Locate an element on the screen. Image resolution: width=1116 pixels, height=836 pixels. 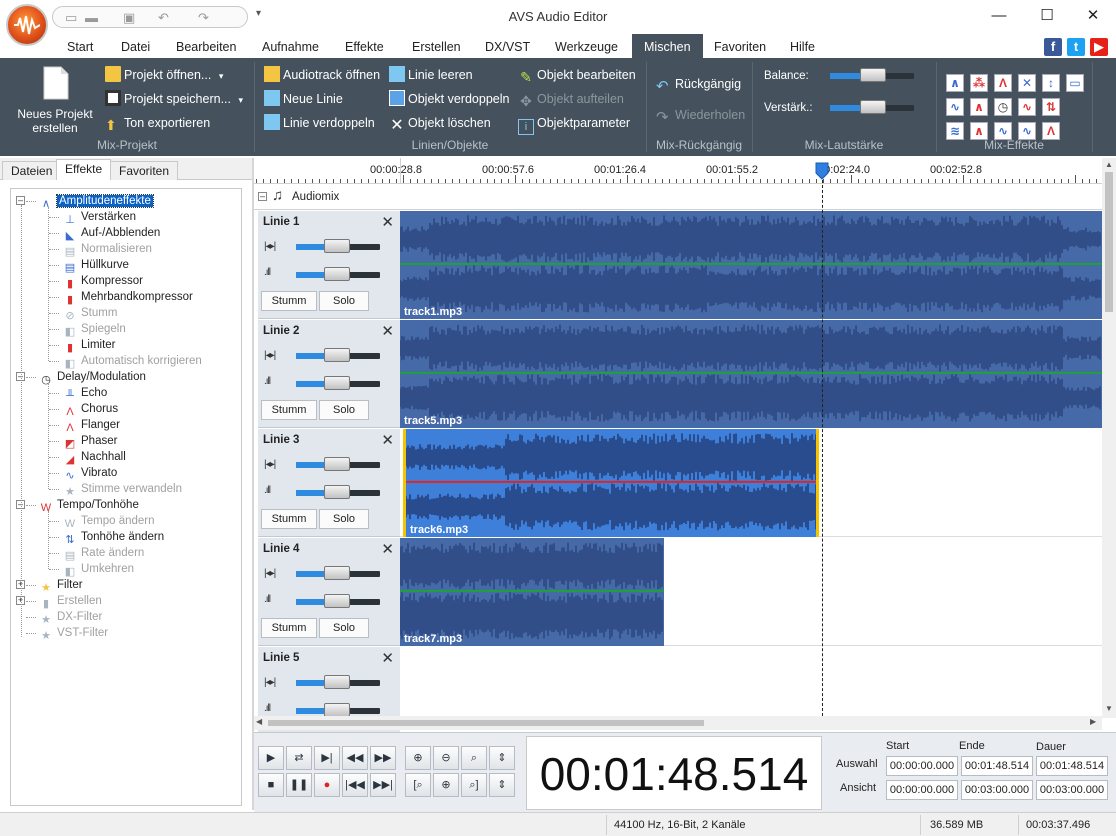
mix-effect-icon: ▭ is located at coordinates (1075, 83).